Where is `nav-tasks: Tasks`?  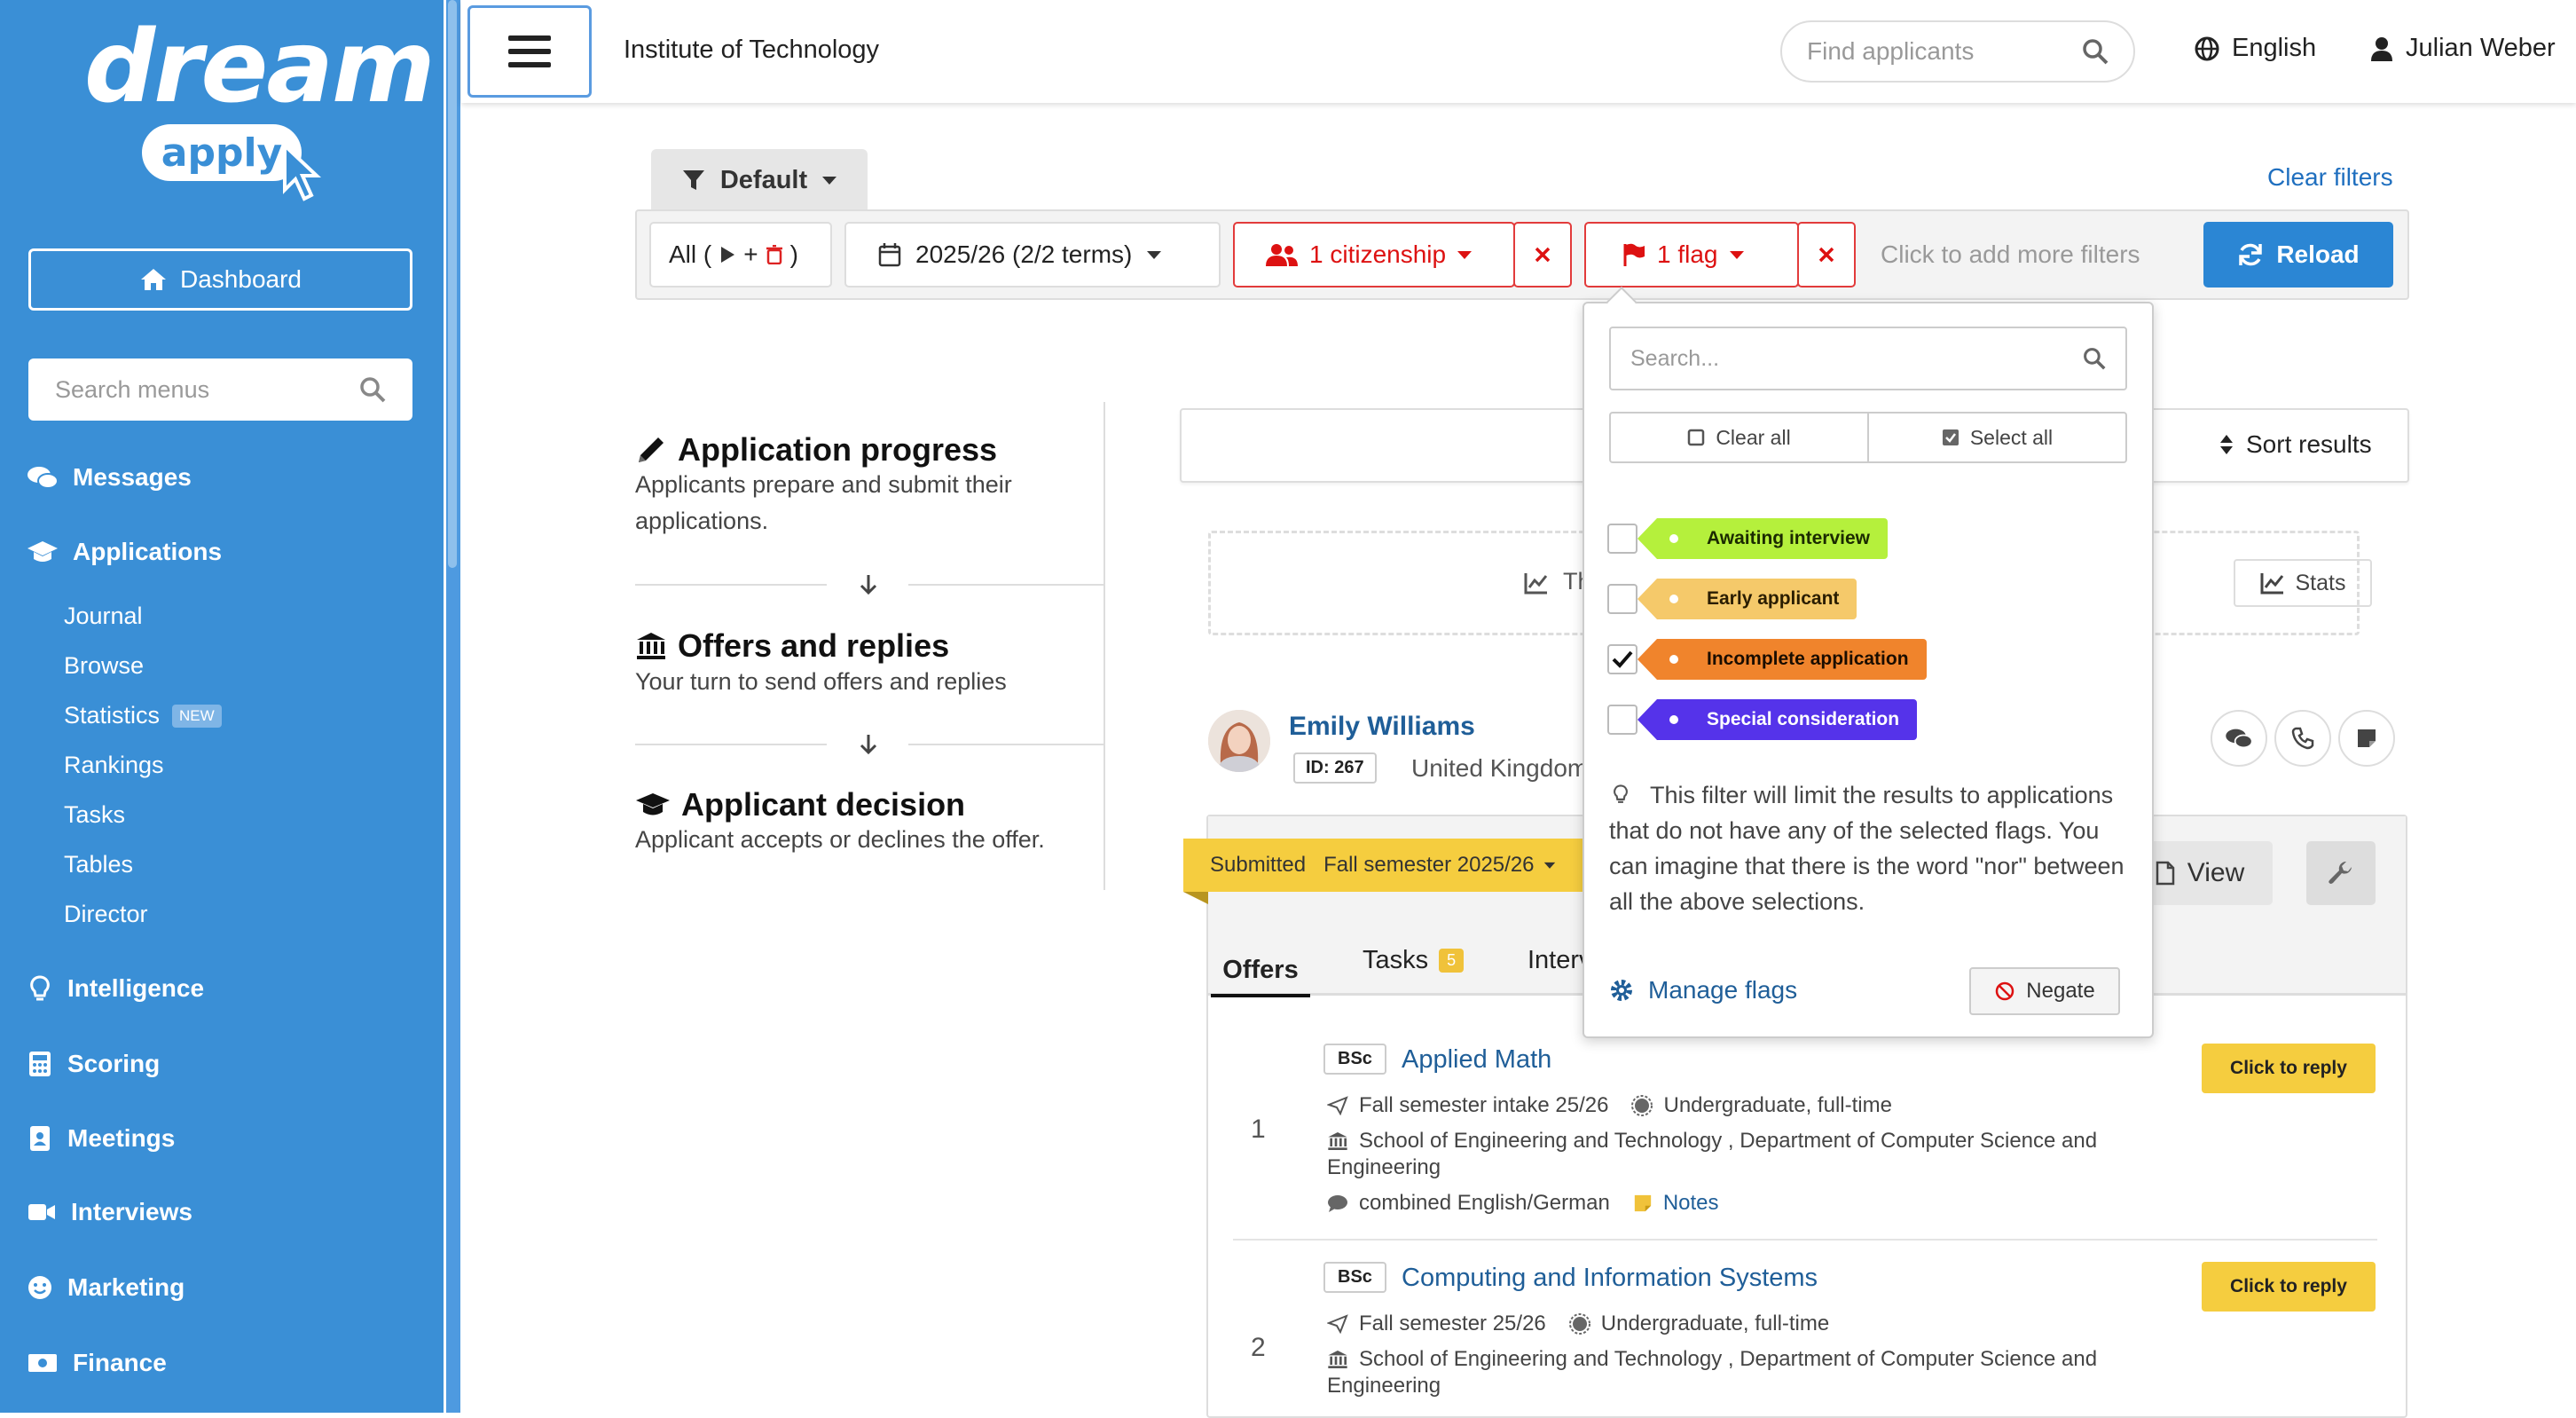
nav-tasks: Tasks is located at coordinates (94, 815).